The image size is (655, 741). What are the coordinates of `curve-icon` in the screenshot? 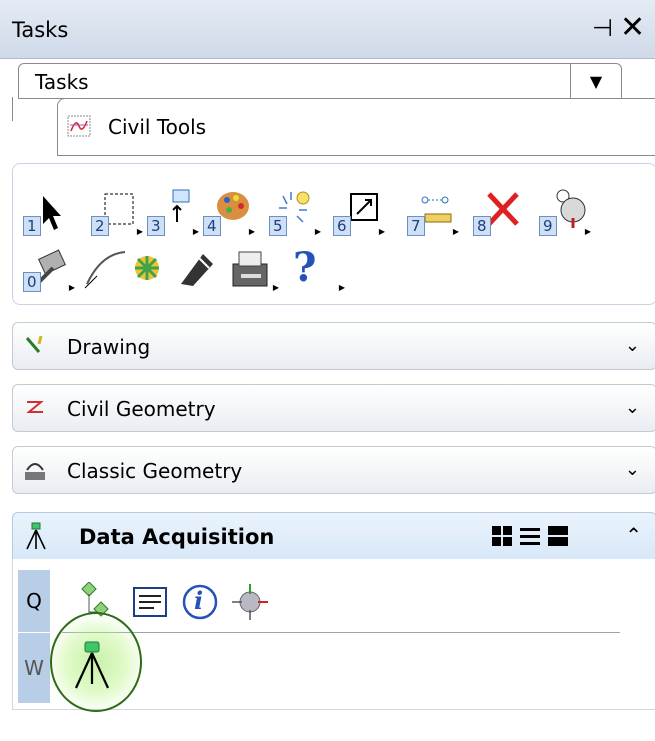 It's located at (105, 270).